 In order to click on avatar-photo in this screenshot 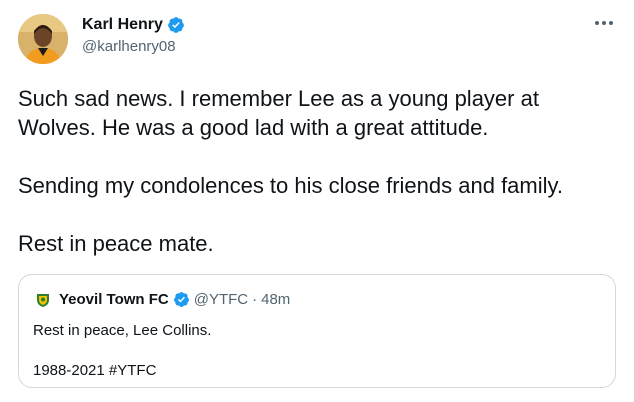, I will do `click(43, 39)`.